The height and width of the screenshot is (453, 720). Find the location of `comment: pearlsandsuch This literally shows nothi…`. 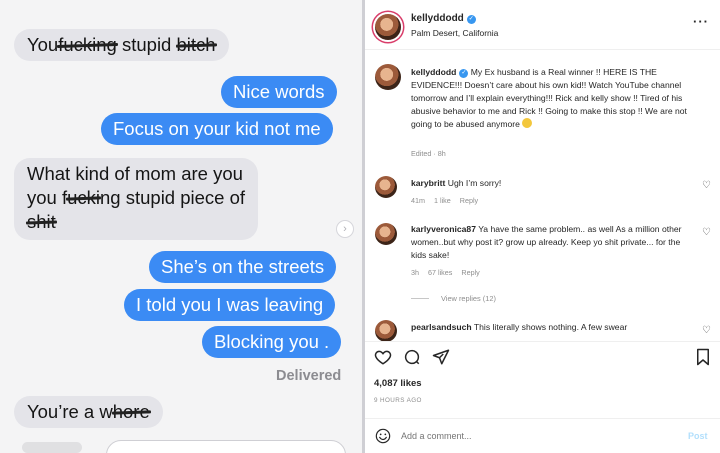

comment: pearlsandsuch This literally shows nothi… is located at coordinates (554, 327).